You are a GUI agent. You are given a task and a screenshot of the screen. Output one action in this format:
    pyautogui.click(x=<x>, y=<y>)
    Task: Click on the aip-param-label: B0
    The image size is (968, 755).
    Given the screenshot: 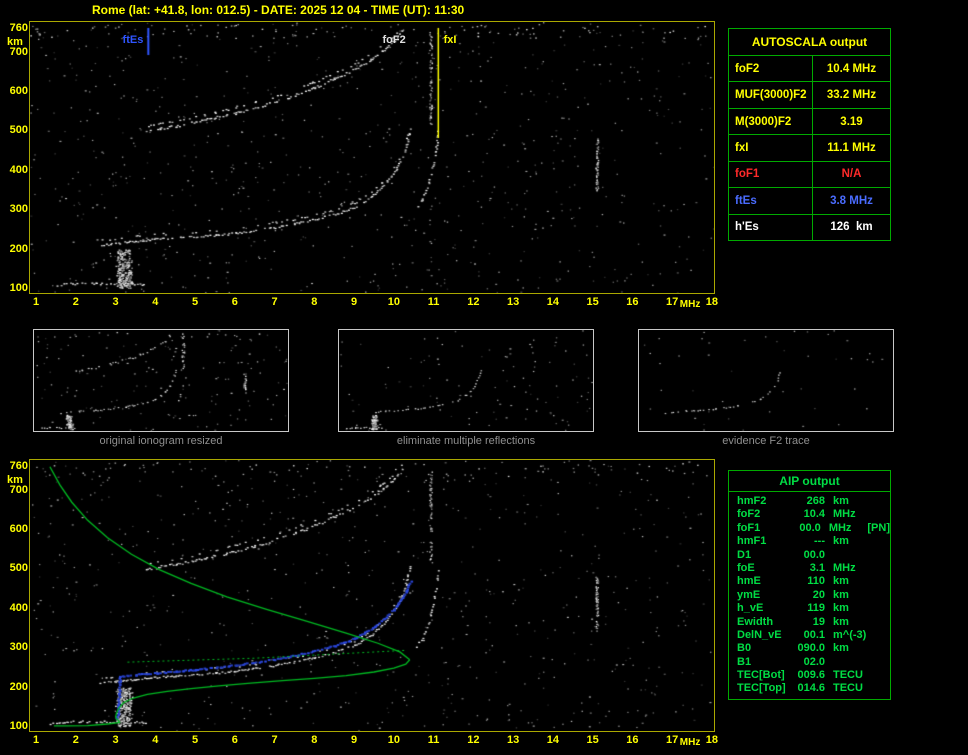 What is the action you would take?
    pyautogui.click(x=744, y=648)
    